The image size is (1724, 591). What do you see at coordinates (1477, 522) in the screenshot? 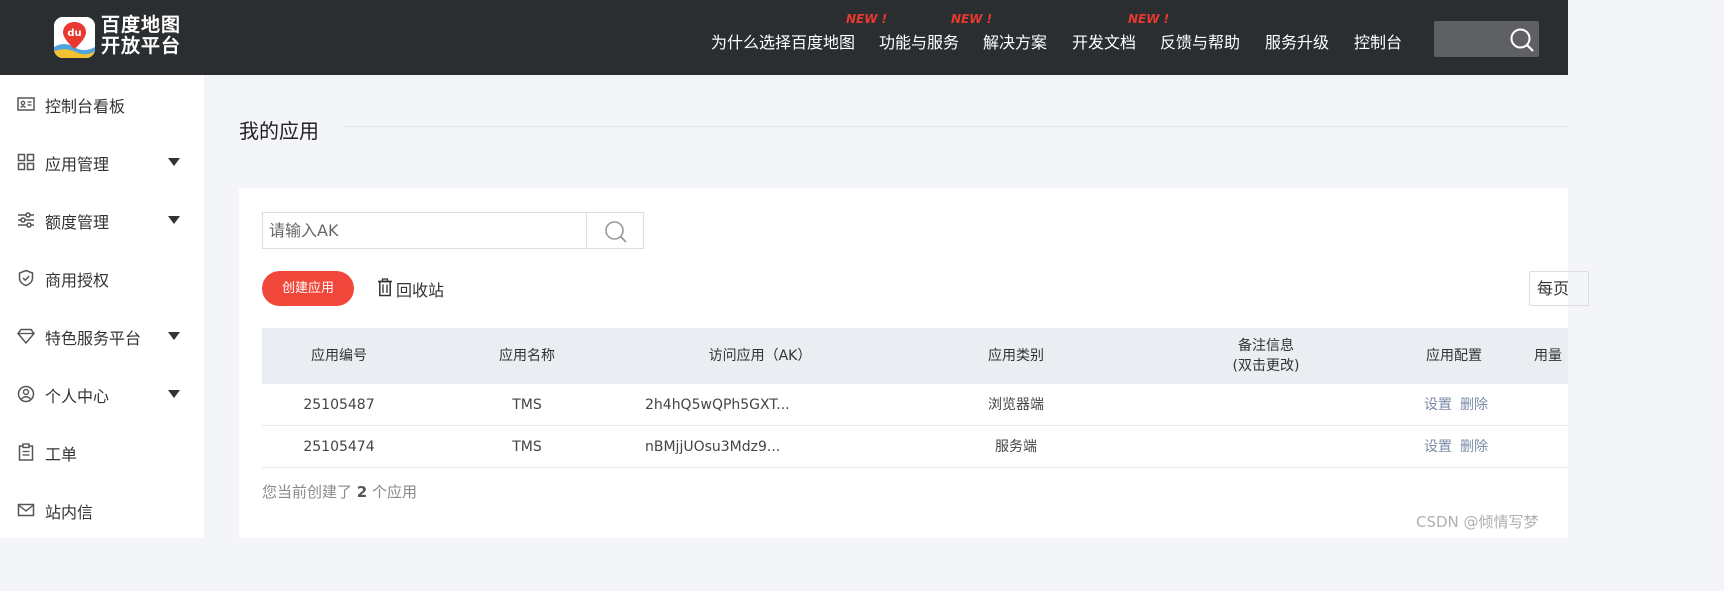
I see `watermark: CSDN @倾情写梦` at bounding box center [1477, 522].